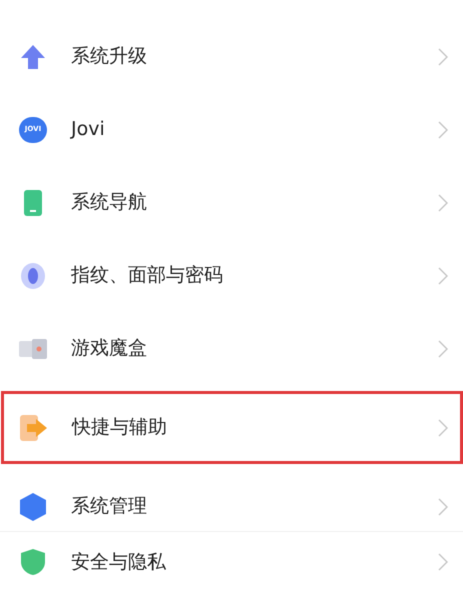 The height and width of the screenshot is (607, 463). I want to click on item-label: 安全与隐私, so click(119, 562).